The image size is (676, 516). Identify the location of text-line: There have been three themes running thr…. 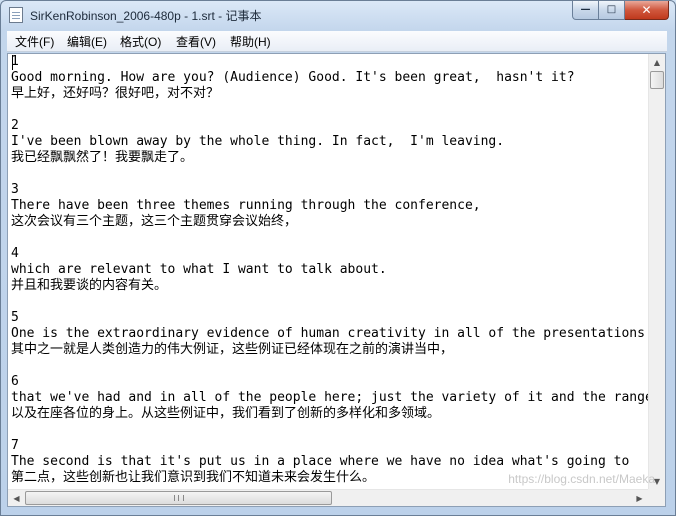
(330, 206).